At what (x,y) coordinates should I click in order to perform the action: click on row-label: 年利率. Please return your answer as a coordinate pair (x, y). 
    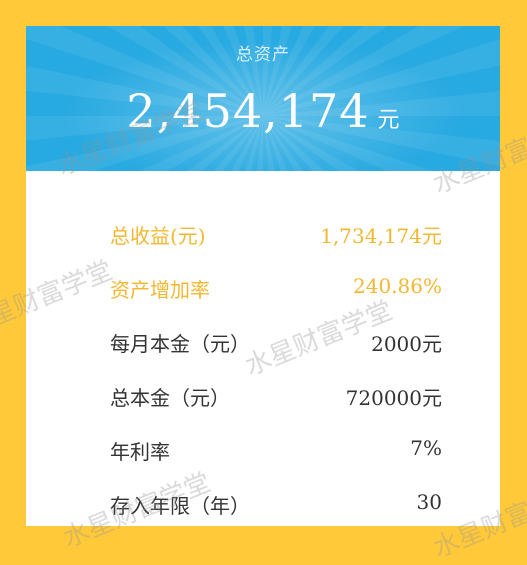
    Looking at the image, I should click on (140, 452).